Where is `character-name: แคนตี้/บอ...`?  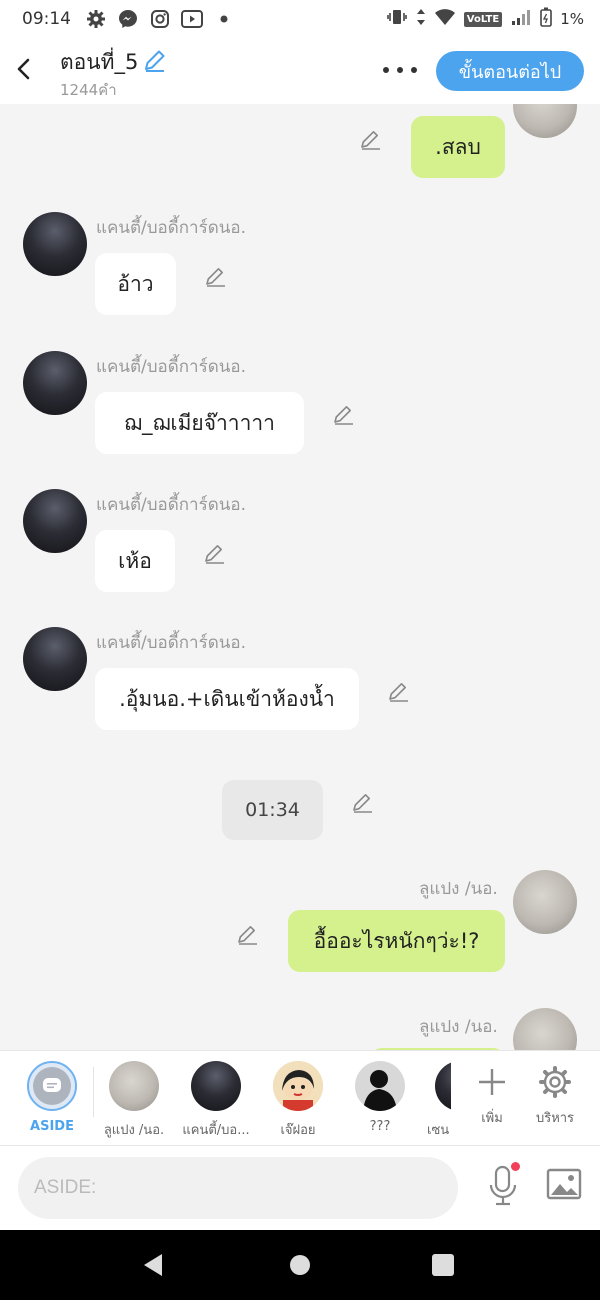
character-name: แคนตี้/บอ... is located at coordinates (216, 1130).